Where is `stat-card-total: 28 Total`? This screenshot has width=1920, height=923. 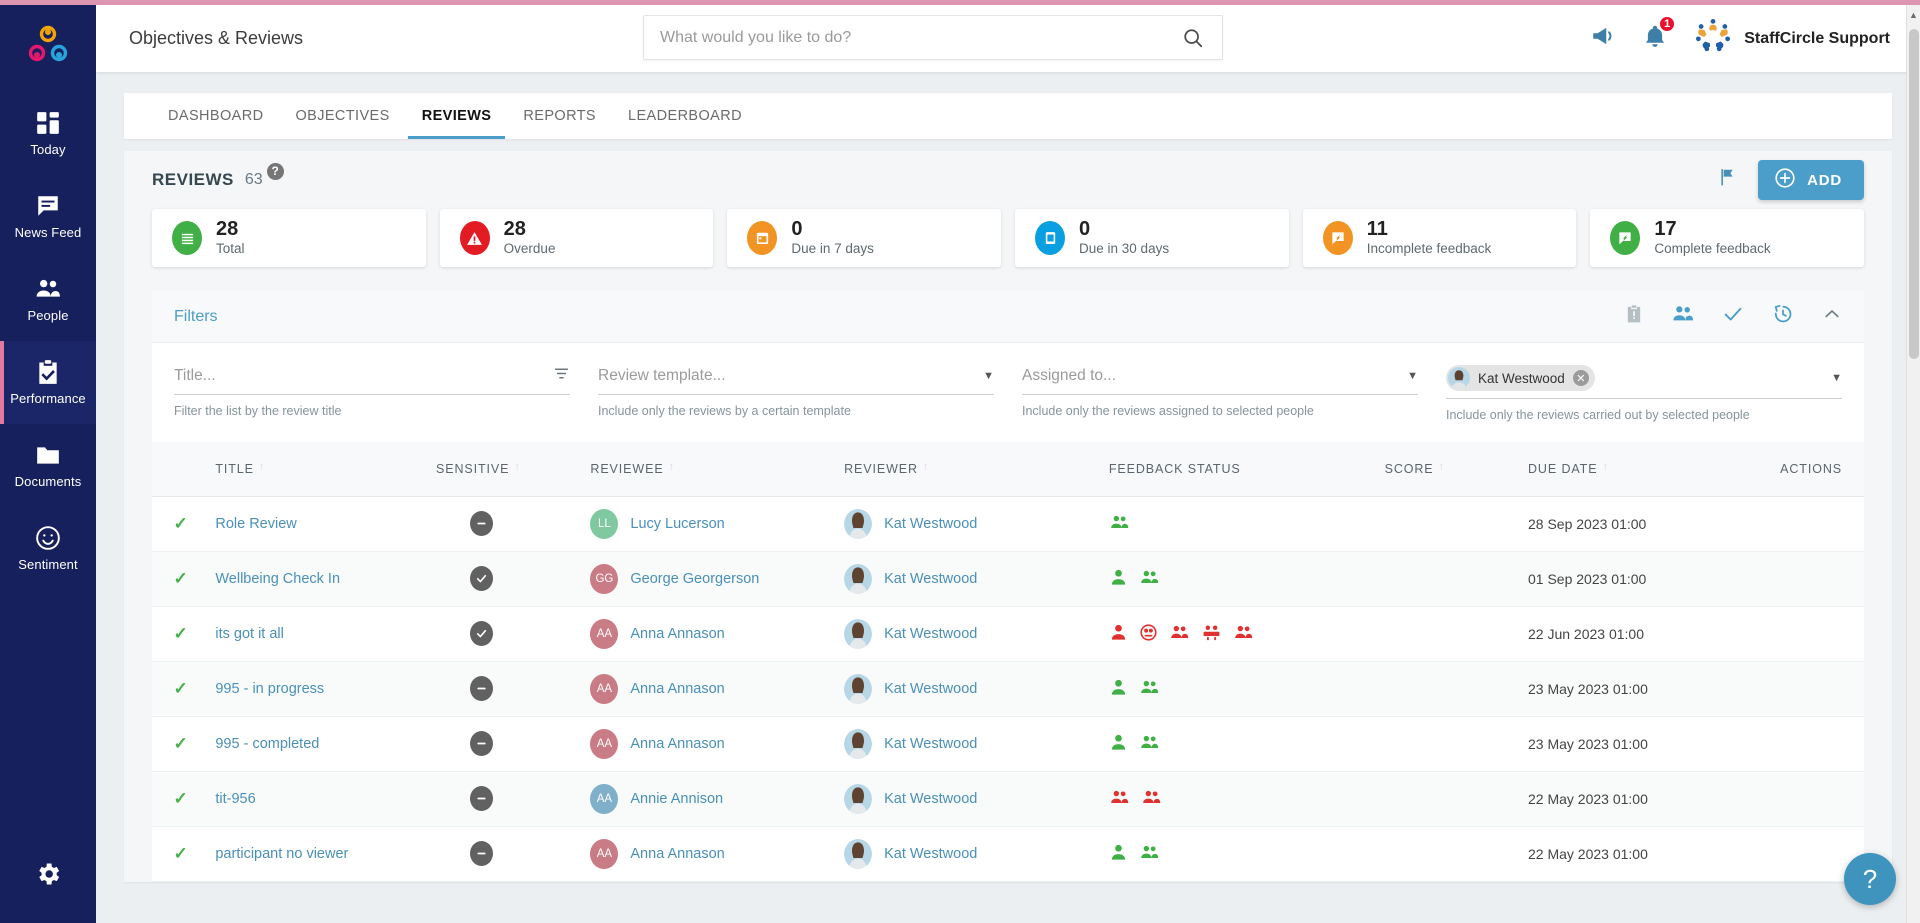
stat-card-total: 28 Total is located at coordinates (289, 238).